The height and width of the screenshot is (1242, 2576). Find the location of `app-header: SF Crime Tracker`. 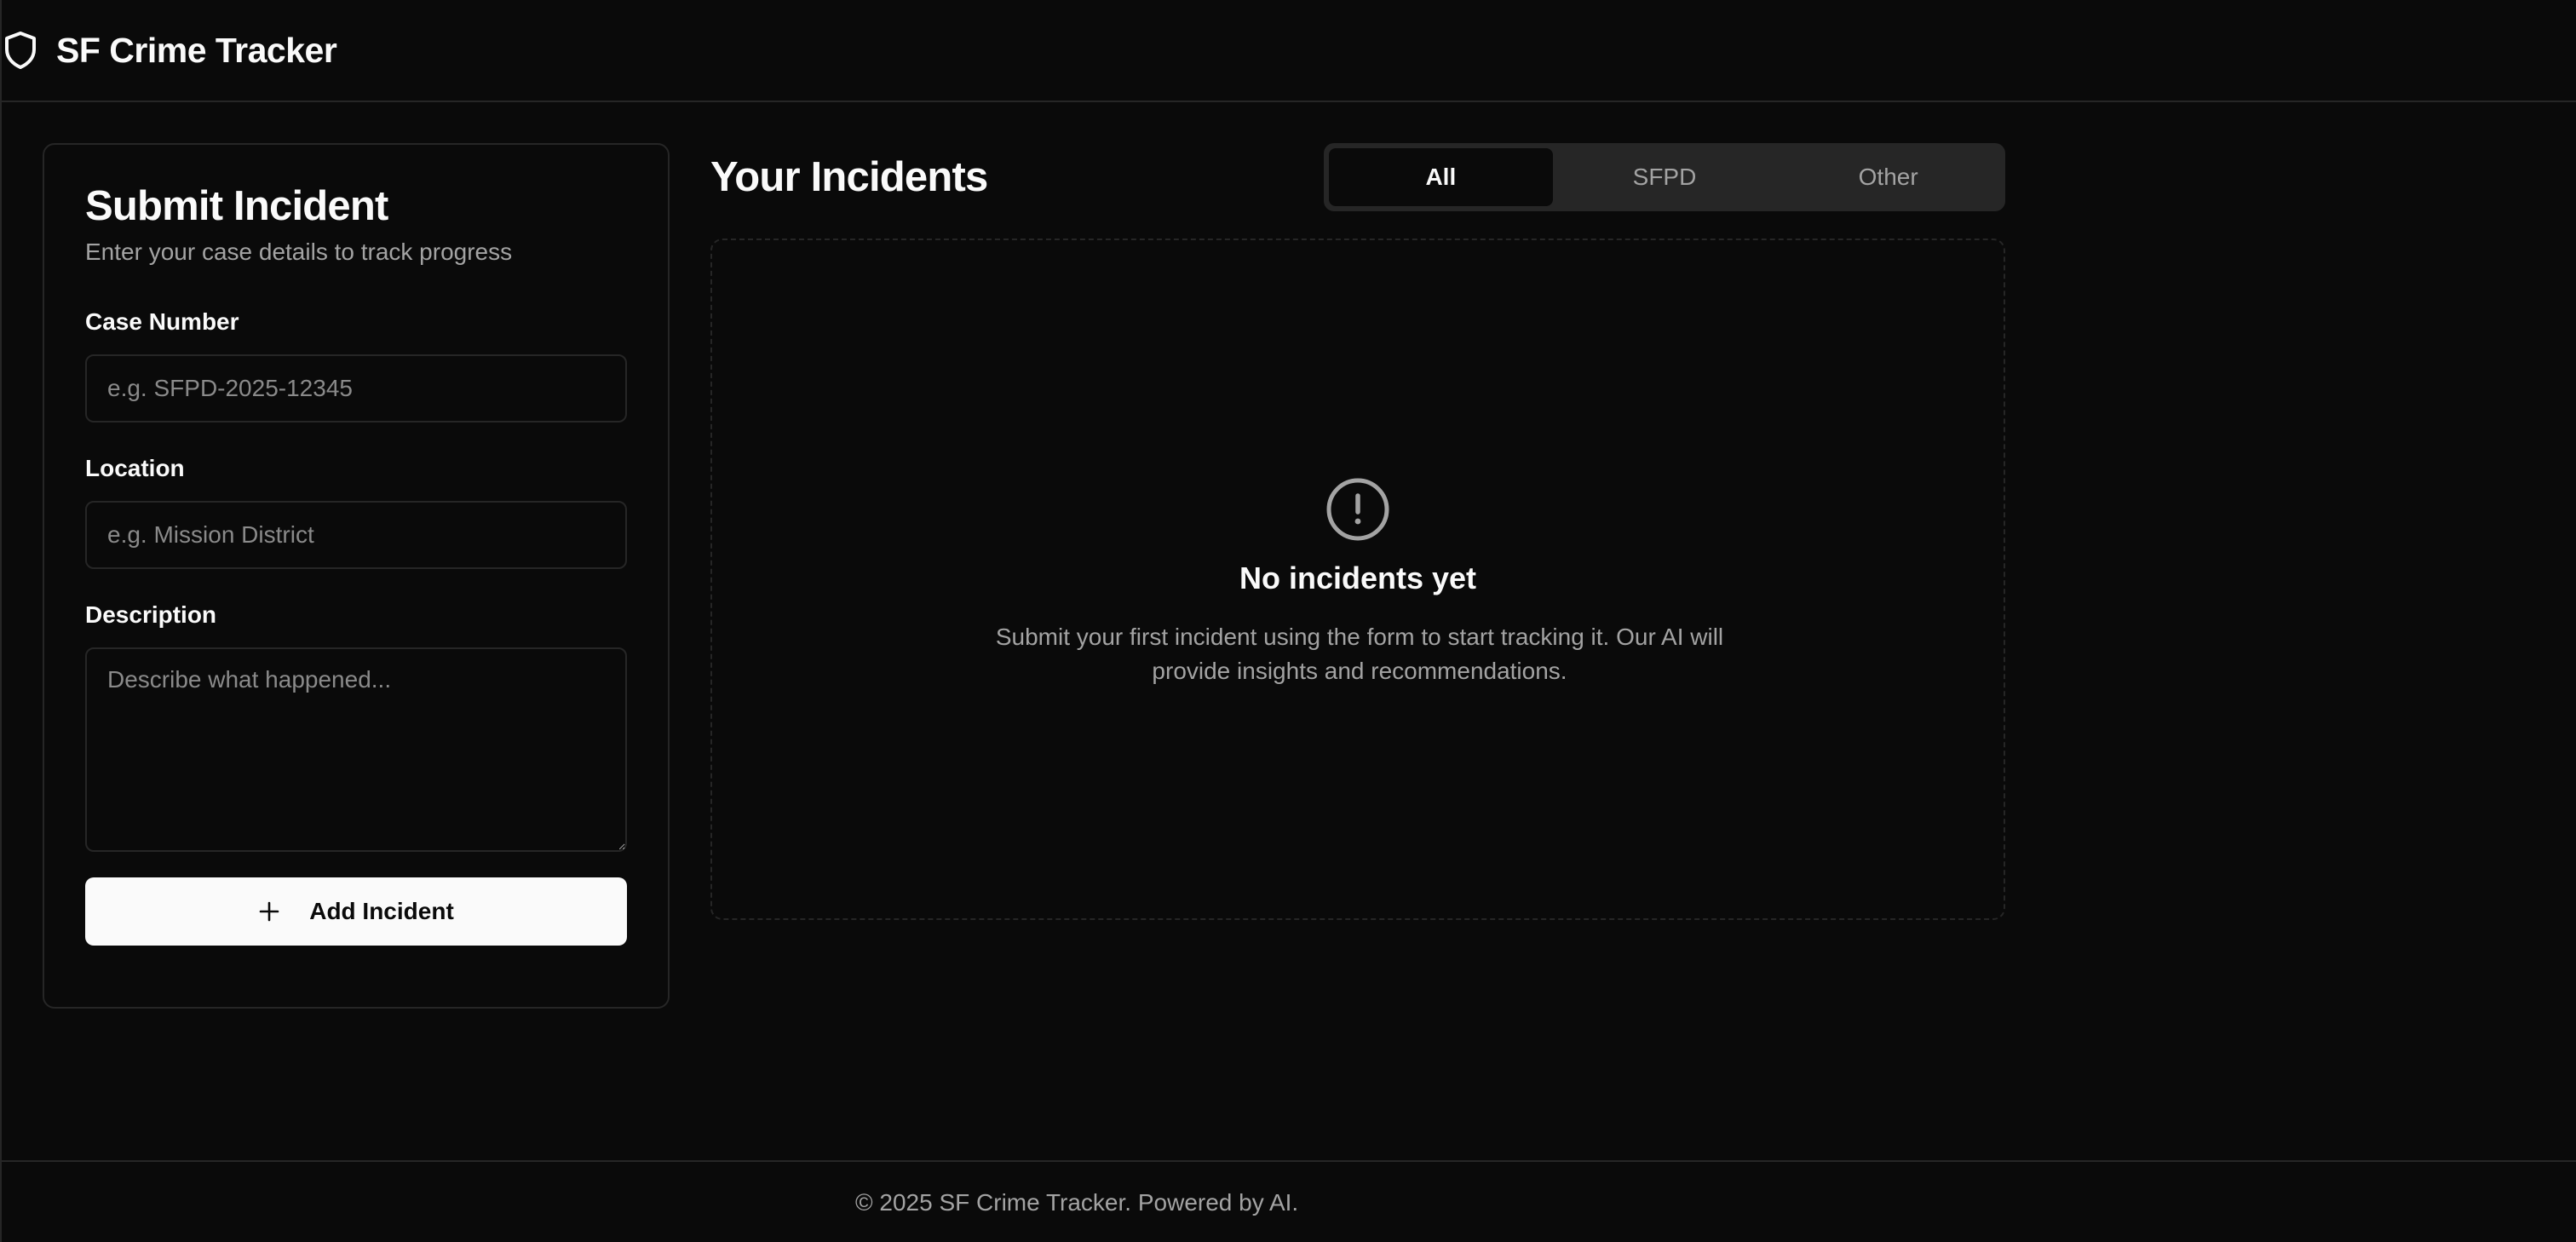

app-header: SF Crime Tracker is located at coordinates (1289, 51).